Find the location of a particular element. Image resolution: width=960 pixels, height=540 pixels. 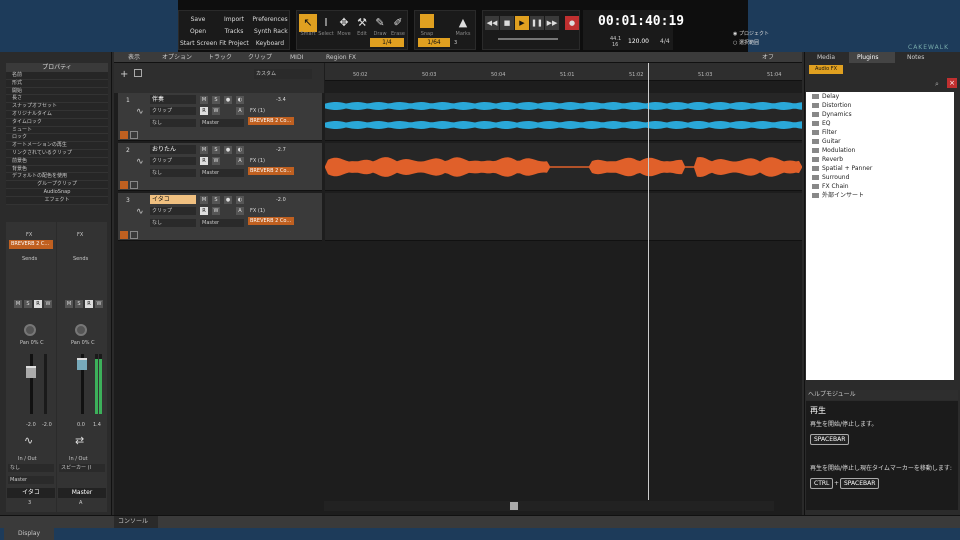

property-item: スナップオフセット is located at coordinates (57, 107).